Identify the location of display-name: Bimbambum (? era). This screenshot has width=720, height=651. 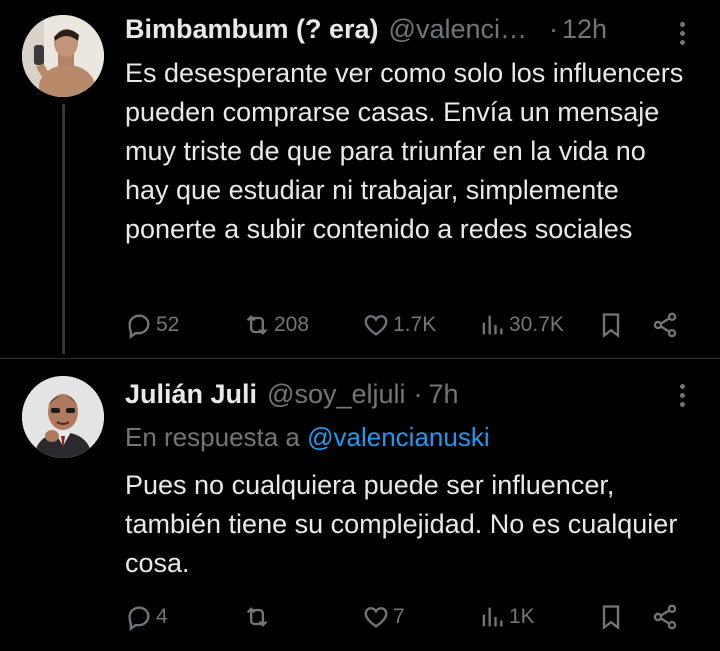
(252, 29).